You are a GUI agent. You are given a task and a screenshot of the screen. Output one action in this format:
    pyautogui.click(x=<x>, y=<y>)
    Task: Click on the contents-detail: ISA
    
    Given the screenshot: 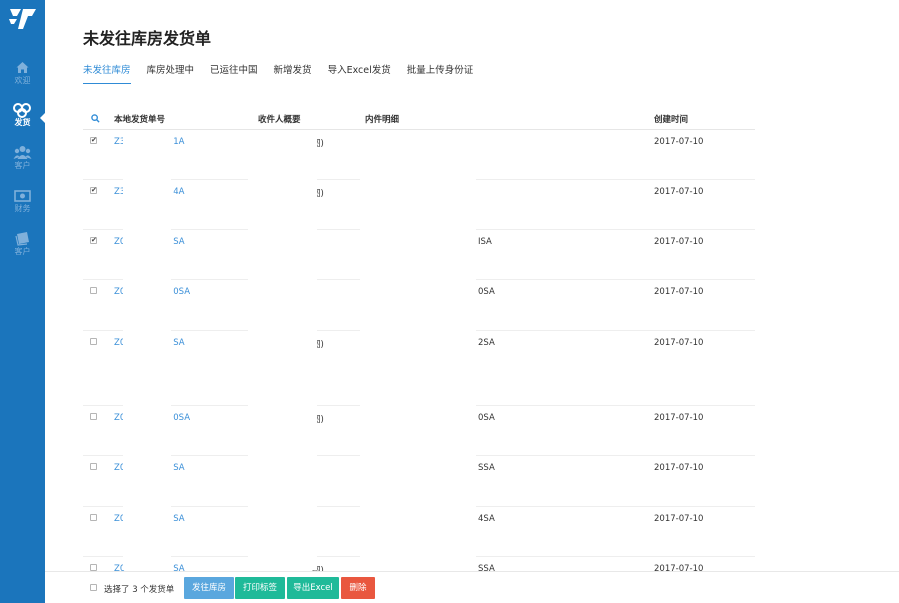 What is the action you would take?
    pyautogui.click(x=485, y=242)
    